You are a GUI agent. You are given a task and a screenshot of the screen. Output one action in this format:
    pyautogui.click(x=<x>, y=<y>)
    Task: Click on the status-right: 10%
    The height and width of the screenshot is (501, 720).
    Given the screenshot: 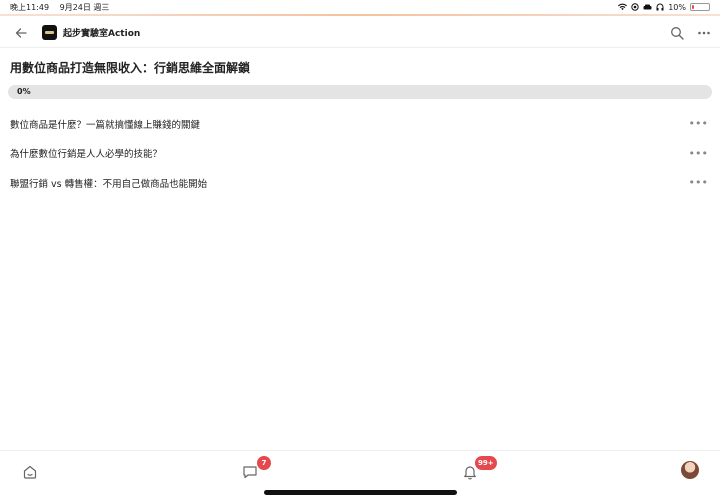 What is the action you would take?
    pyautogui.click(x=664, y=7)
    